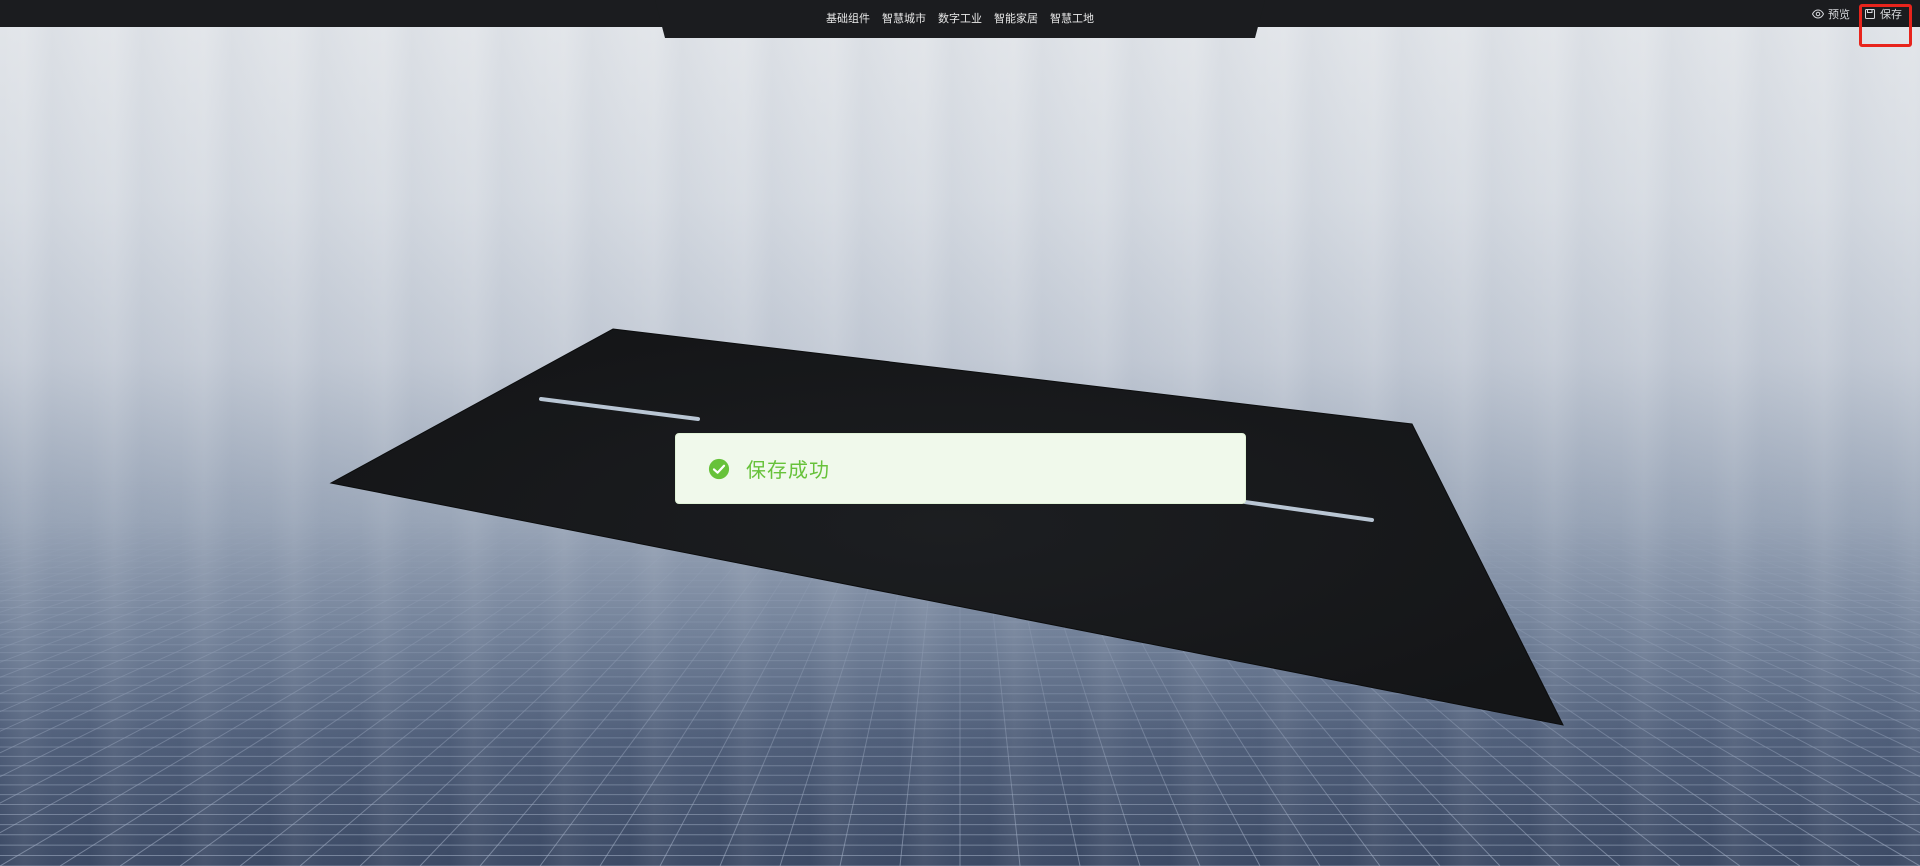 The image size is (1920, 866). Describe the element at coordinates (904, 18) in the screenshot. I see `nav-item-smart-city: 智慧城市` at that location.